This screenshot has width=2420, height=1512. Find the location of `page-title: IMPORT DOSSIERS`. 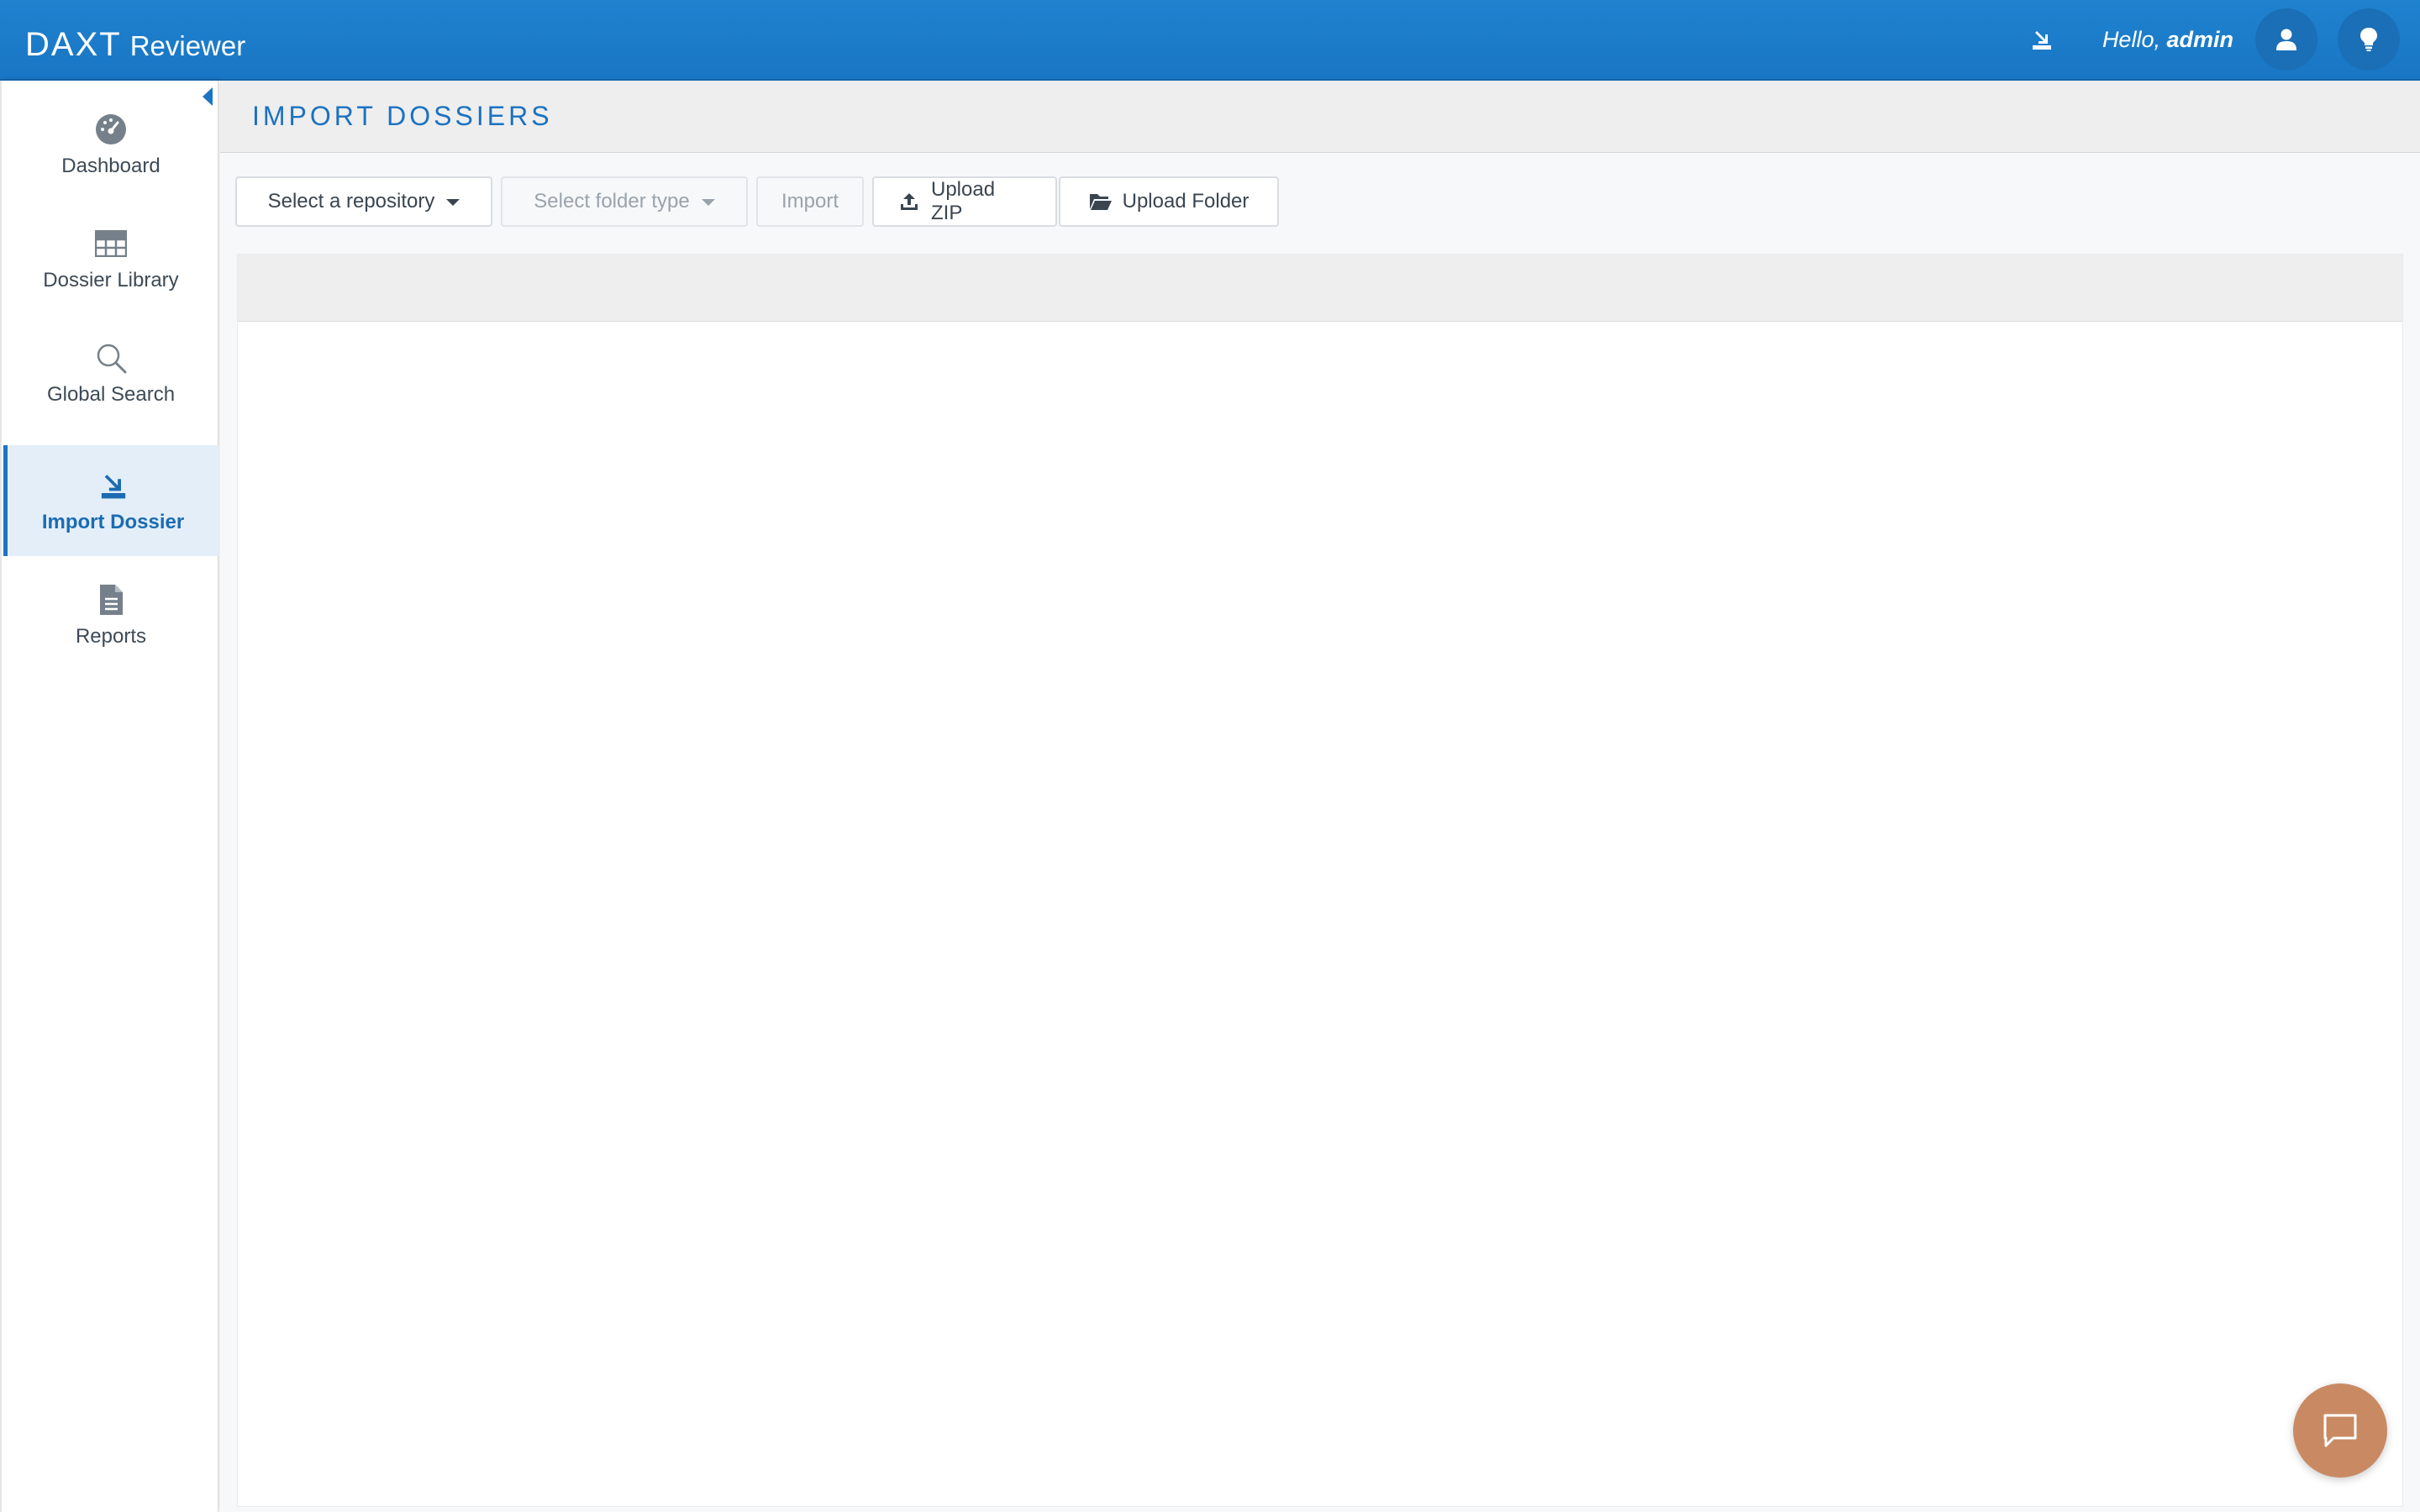

page-title: IMPORT DOSSIERS is located at coordinates (402, 116).